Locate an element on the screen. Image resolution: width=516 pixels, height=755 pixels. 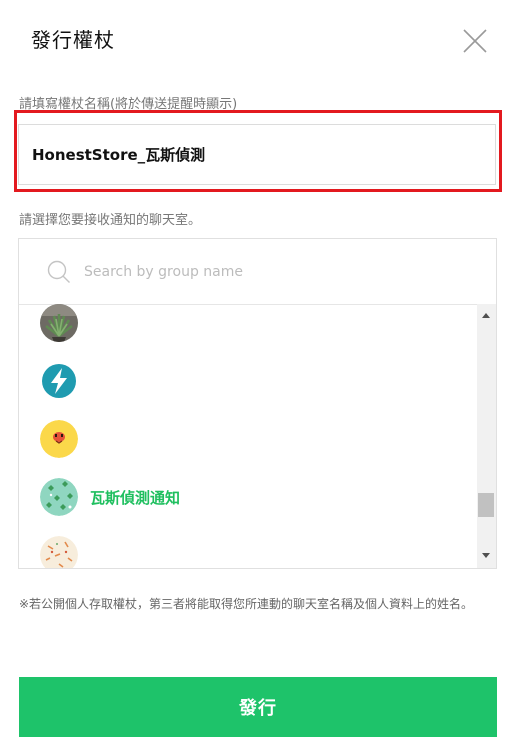
search-icon is located at coordinates (58, 271).